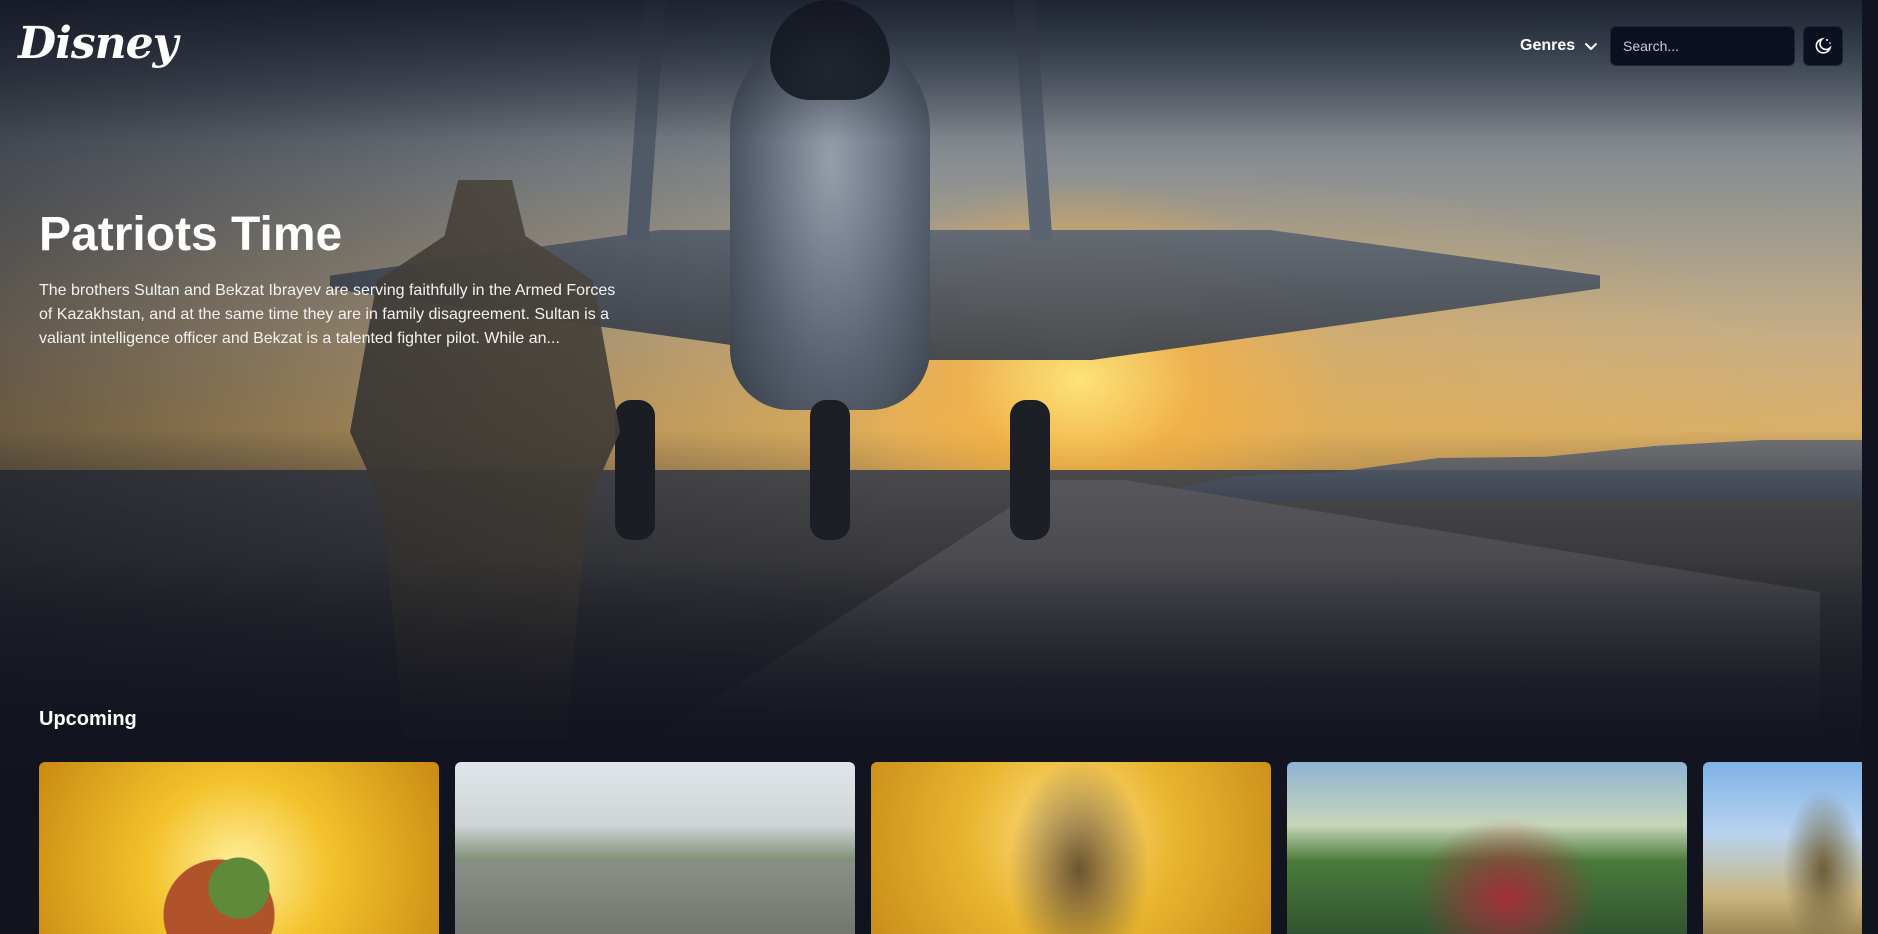 This screenshot has width=1878, height=934. What do you see at coordinates (1030, 470) in the screenshot?
I see `hero-jet-gear` at bounding box center [1030, 470].